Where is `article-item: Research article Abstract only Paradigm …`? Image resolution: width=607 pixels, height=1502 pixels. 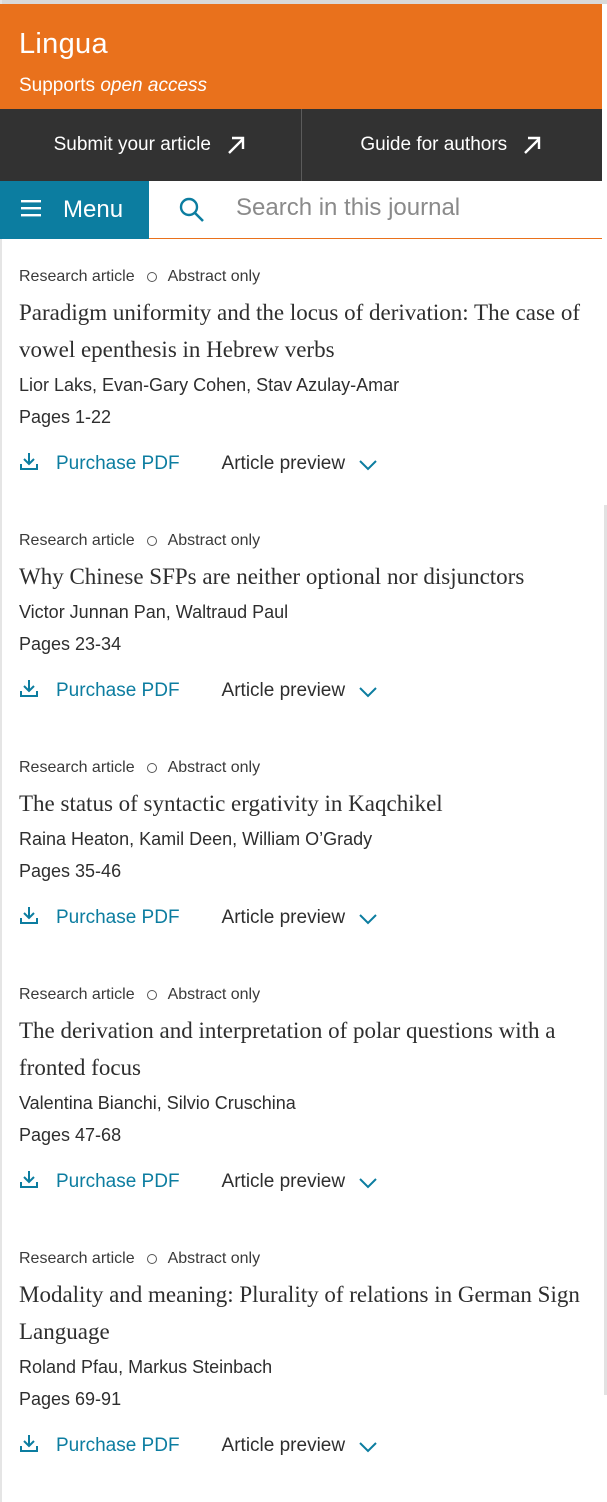
article-item: Research article Abstract only Paradigm … is located at coordinates (306, 370).